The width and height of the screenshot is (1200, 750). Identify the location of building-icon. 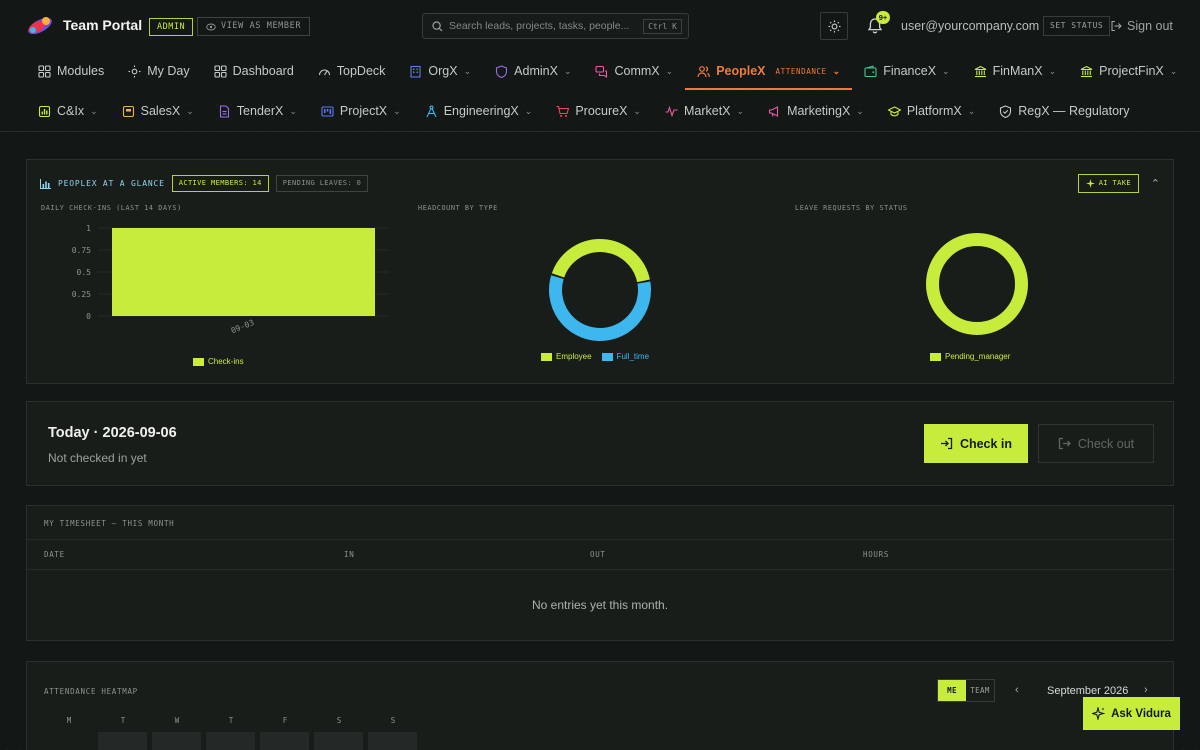
(415, 71).